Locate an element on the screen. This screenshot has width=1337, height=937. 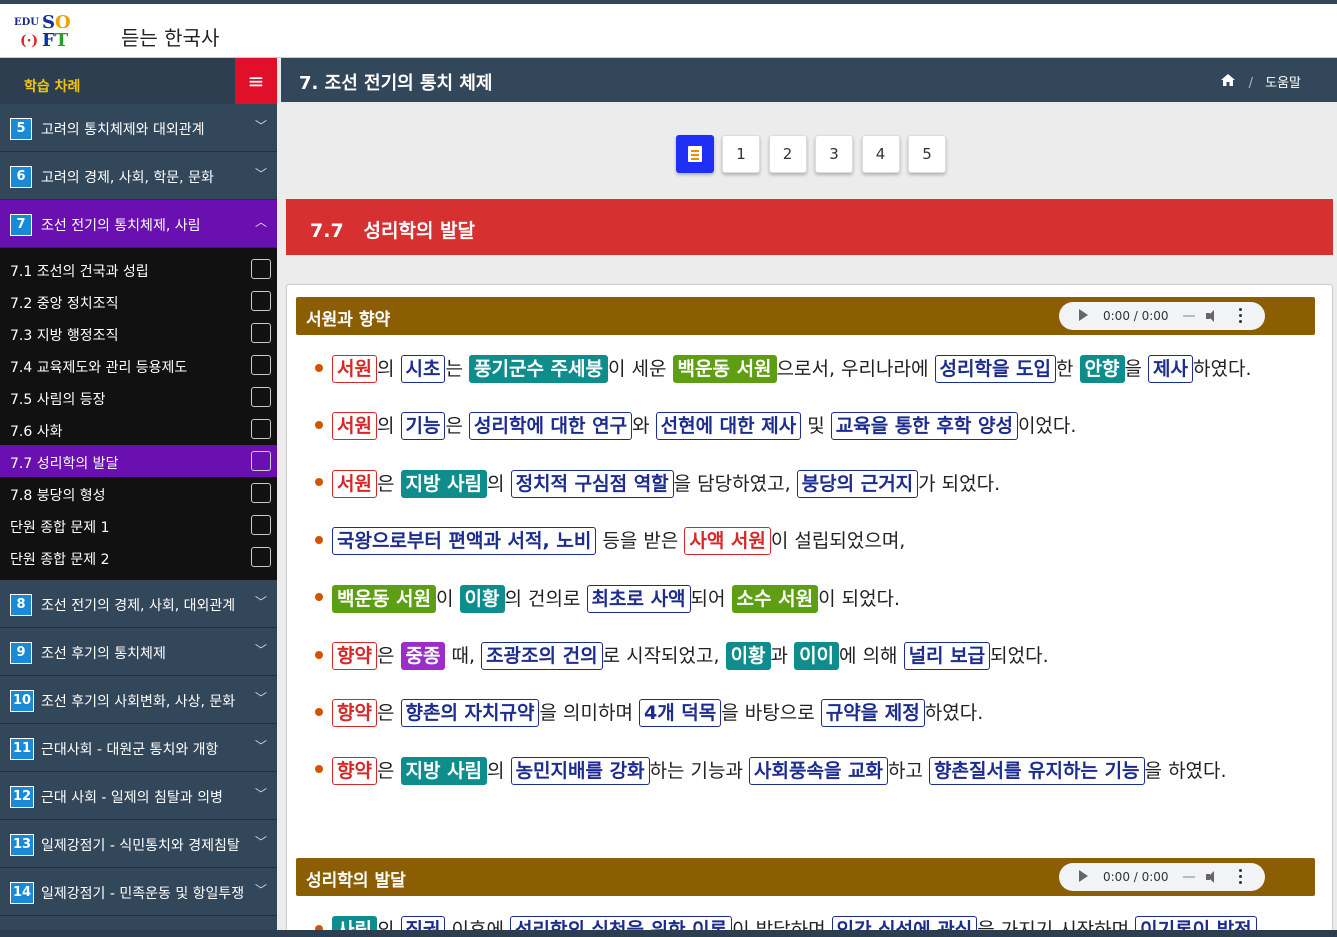
chapter-number: 10 is located at coordinates (22, 701).